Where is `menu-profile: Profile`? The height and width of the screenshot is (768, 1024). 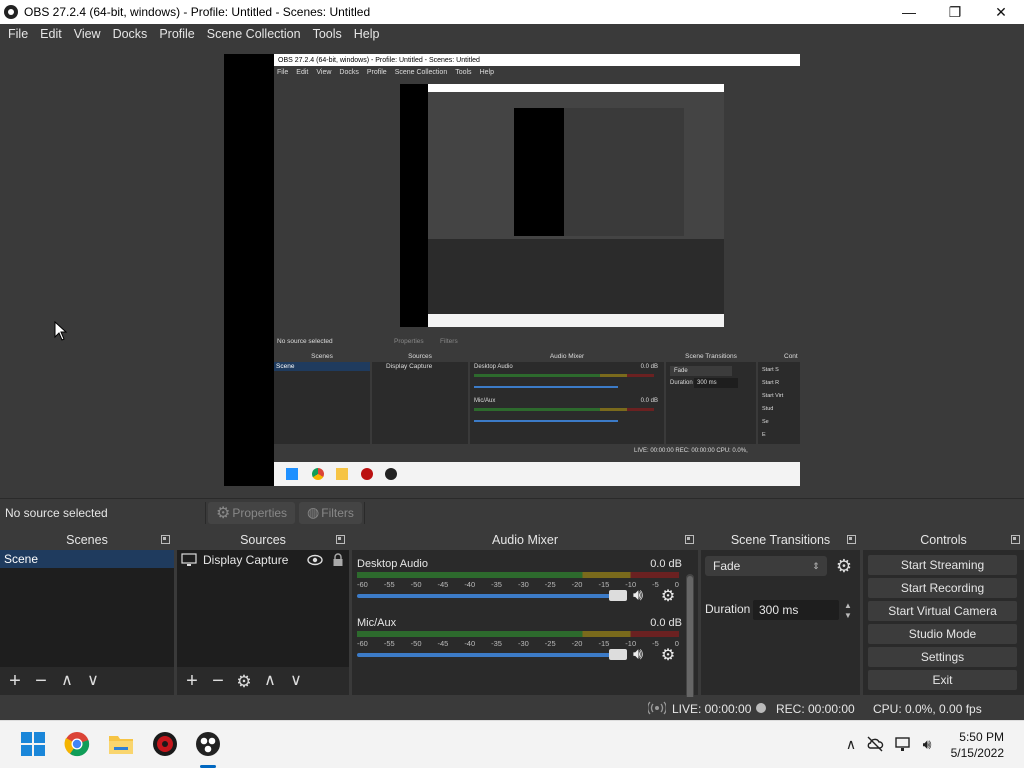
menu-profile: Profile is located at coordinates (176, 34).